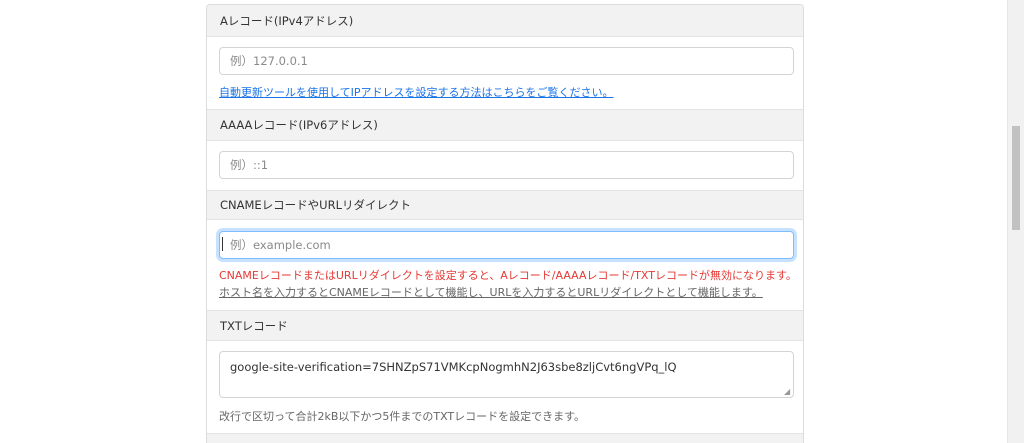  I want to click on txt-record-header: TXTレコード, so click(505, 325).